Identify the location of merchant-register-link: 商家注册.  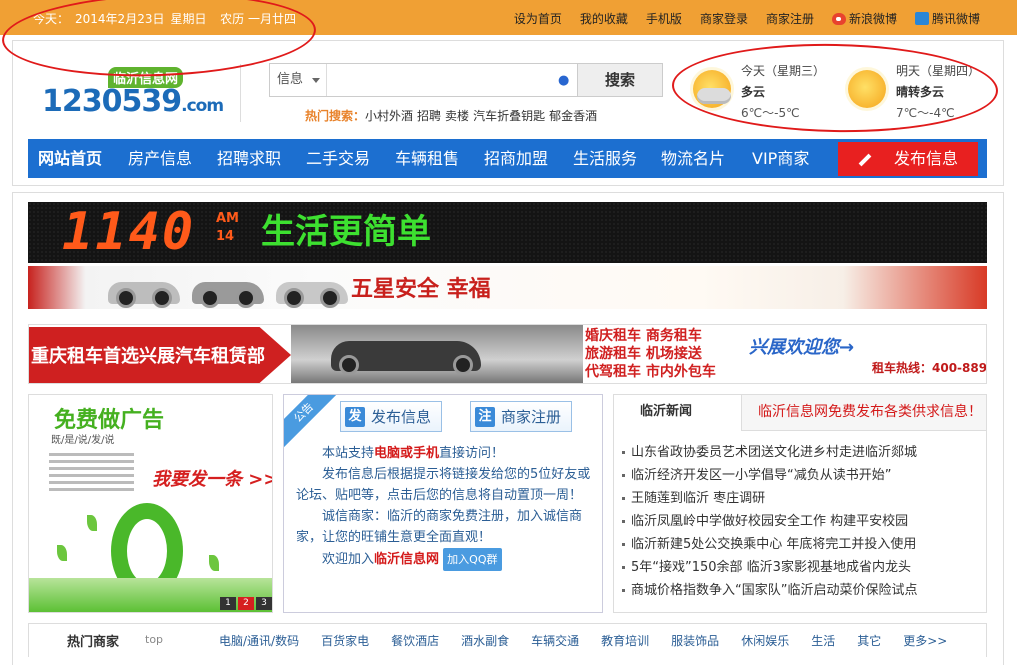
(790, 18).